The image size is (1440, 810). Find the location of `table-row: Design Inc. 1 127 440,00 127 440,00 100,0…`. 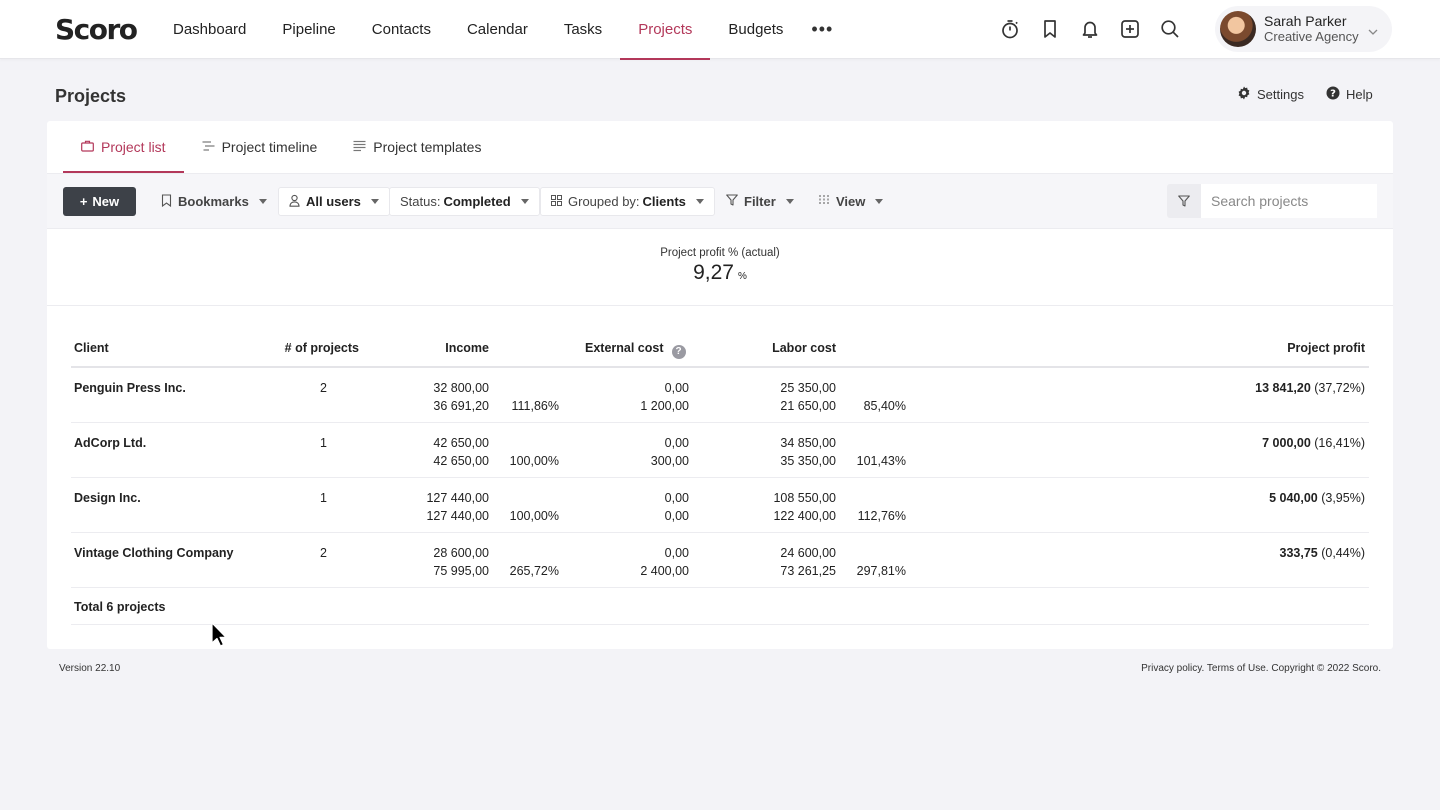

table-row: Design Inc. 1 127 440,00 127 440,00 100,0… is located at coordinates (720, 505).